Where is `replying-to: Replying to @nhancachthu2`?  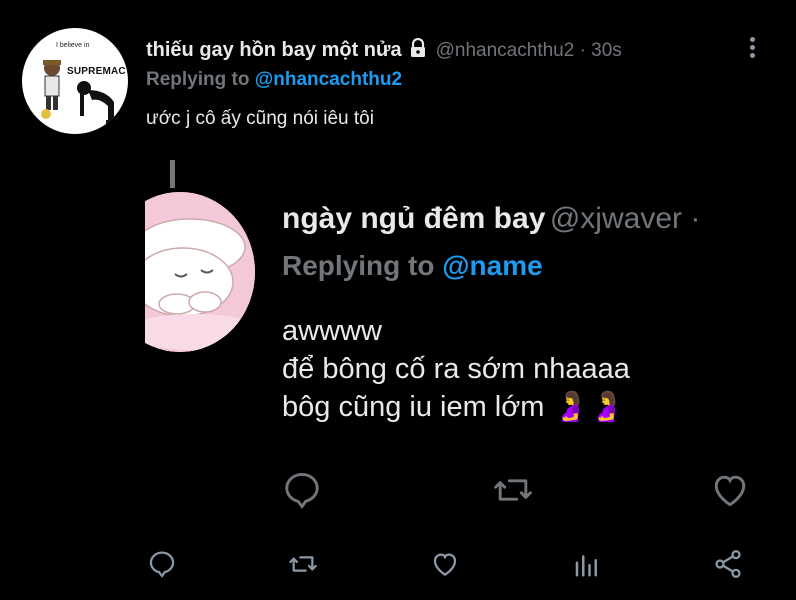
replying-to: Replying to @nhancachthu2 is located at coordinates (274, 80).